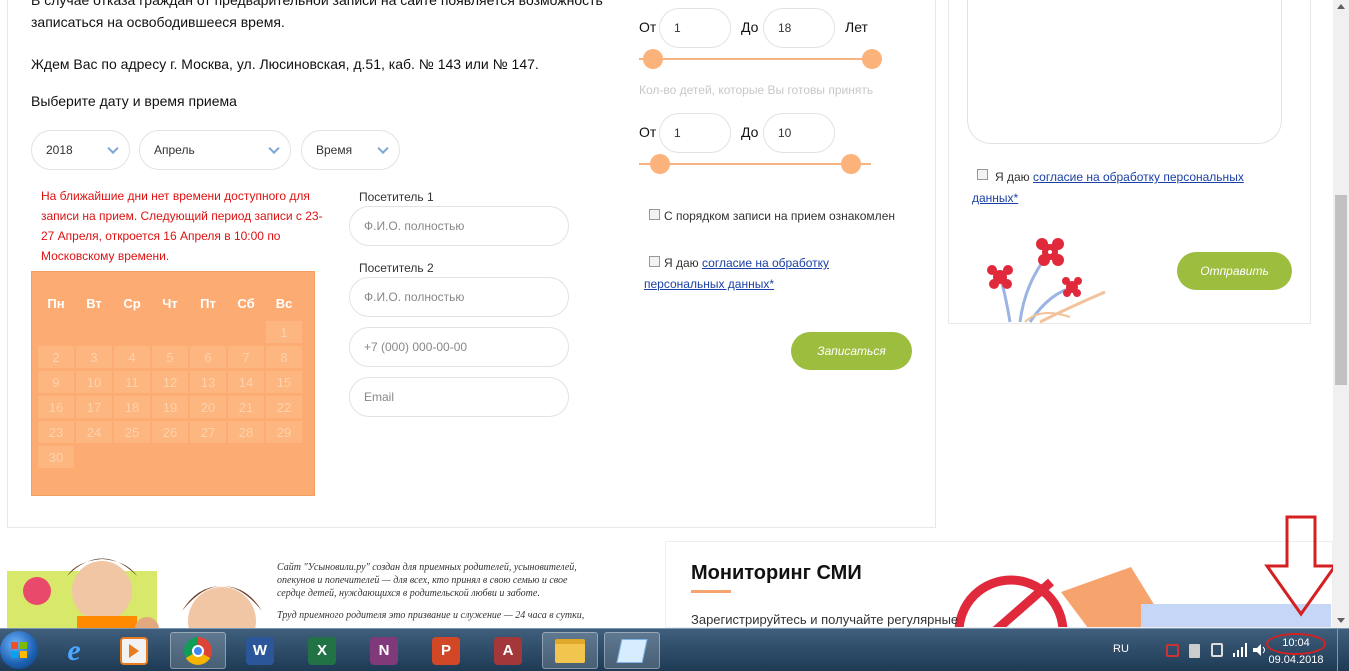  I want to click on age-from-input: 1, so click(695, 28).